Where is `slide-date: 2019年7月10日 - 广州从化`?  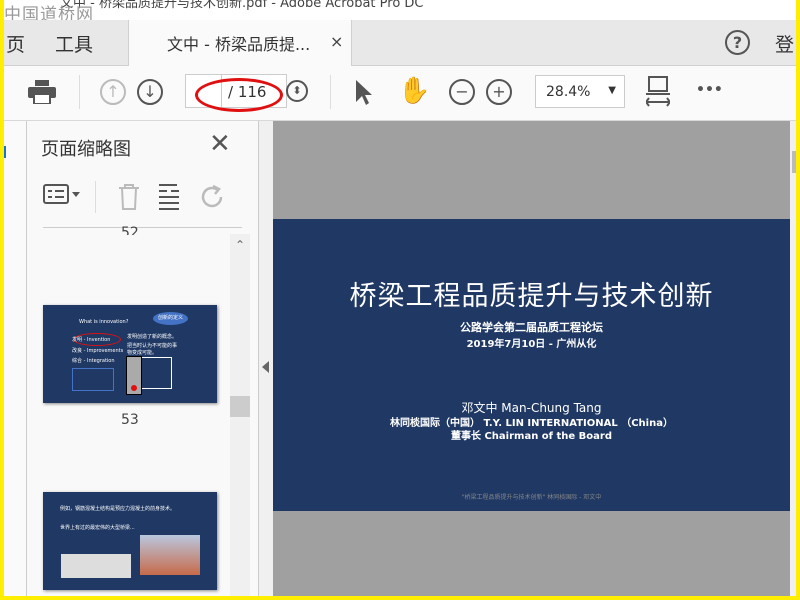 slide-date: 2019年7月10日 - 广州从化 is located at coordinates (531, 344).